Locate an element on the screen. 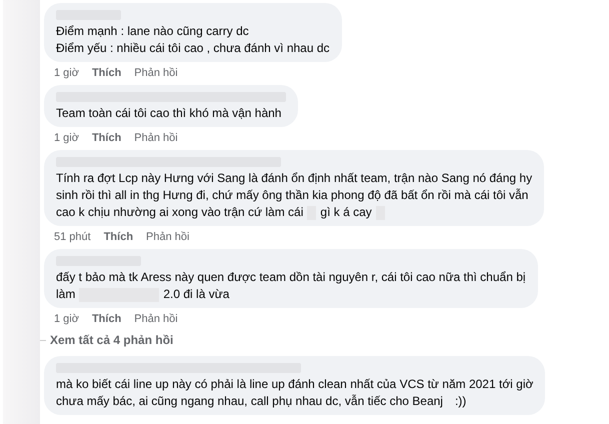  comment-text: Điểm mạnh : lane nào cũng carry dc is located at coordinates (152, 31).